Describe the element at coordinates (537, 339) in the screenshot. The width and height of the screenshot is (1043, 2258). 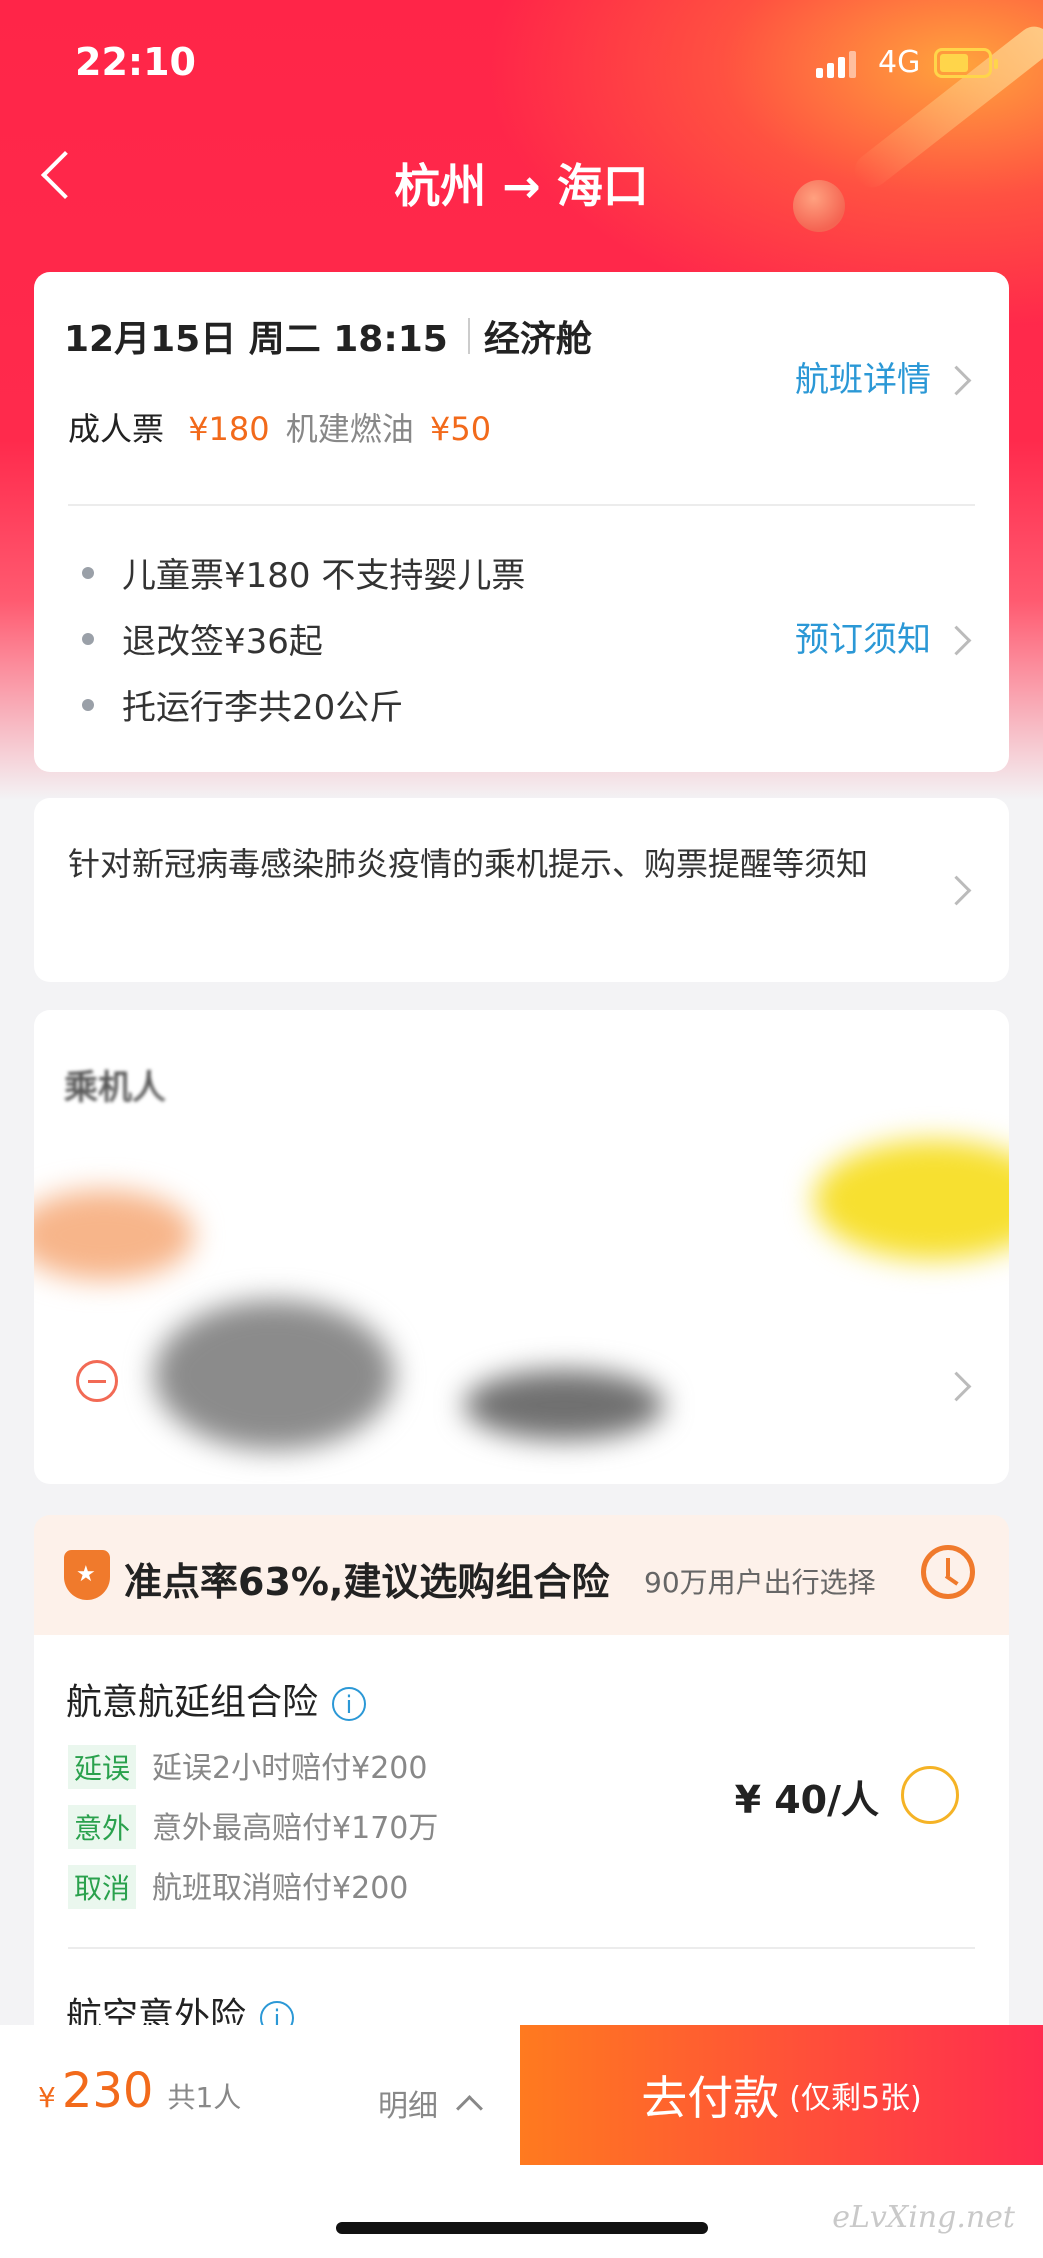
I see `cabin-class: 经济舱` at that location.